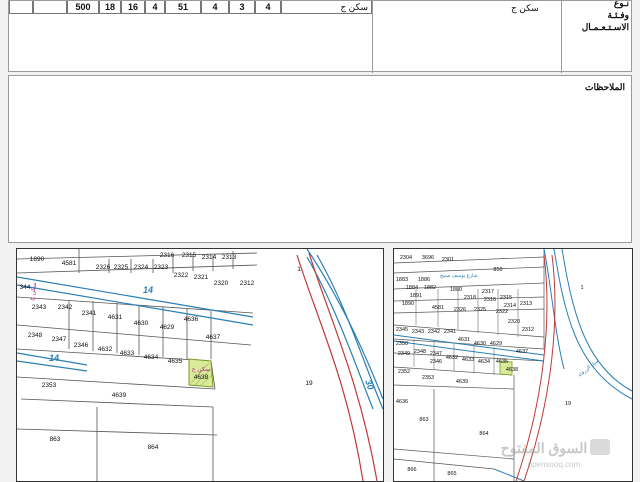  What do you see at coordinates (497, 270) in the screenshot?
I see `parcel-label: 850` at bounding box center [497, 270].